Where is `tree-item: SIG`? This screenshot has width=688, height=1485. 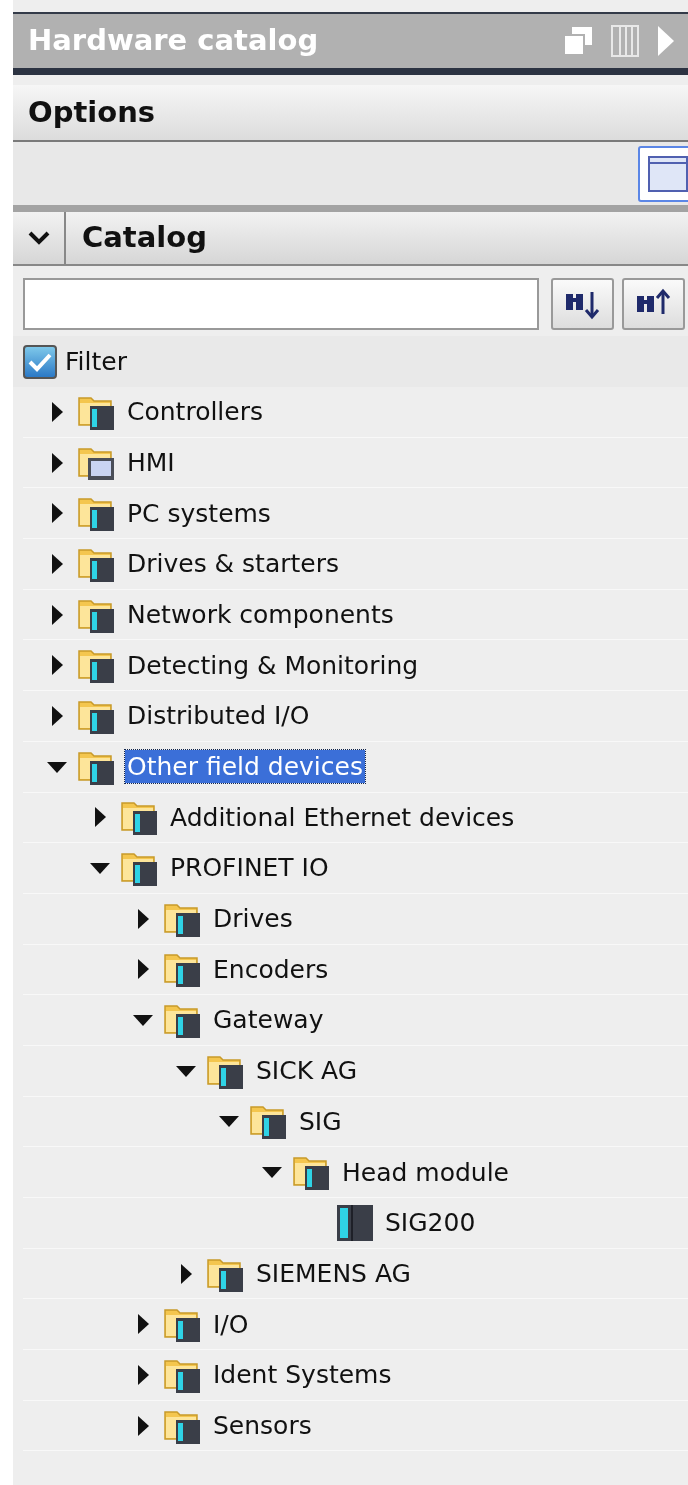
tree-item: SIG is located at coordinates (320, 1121).